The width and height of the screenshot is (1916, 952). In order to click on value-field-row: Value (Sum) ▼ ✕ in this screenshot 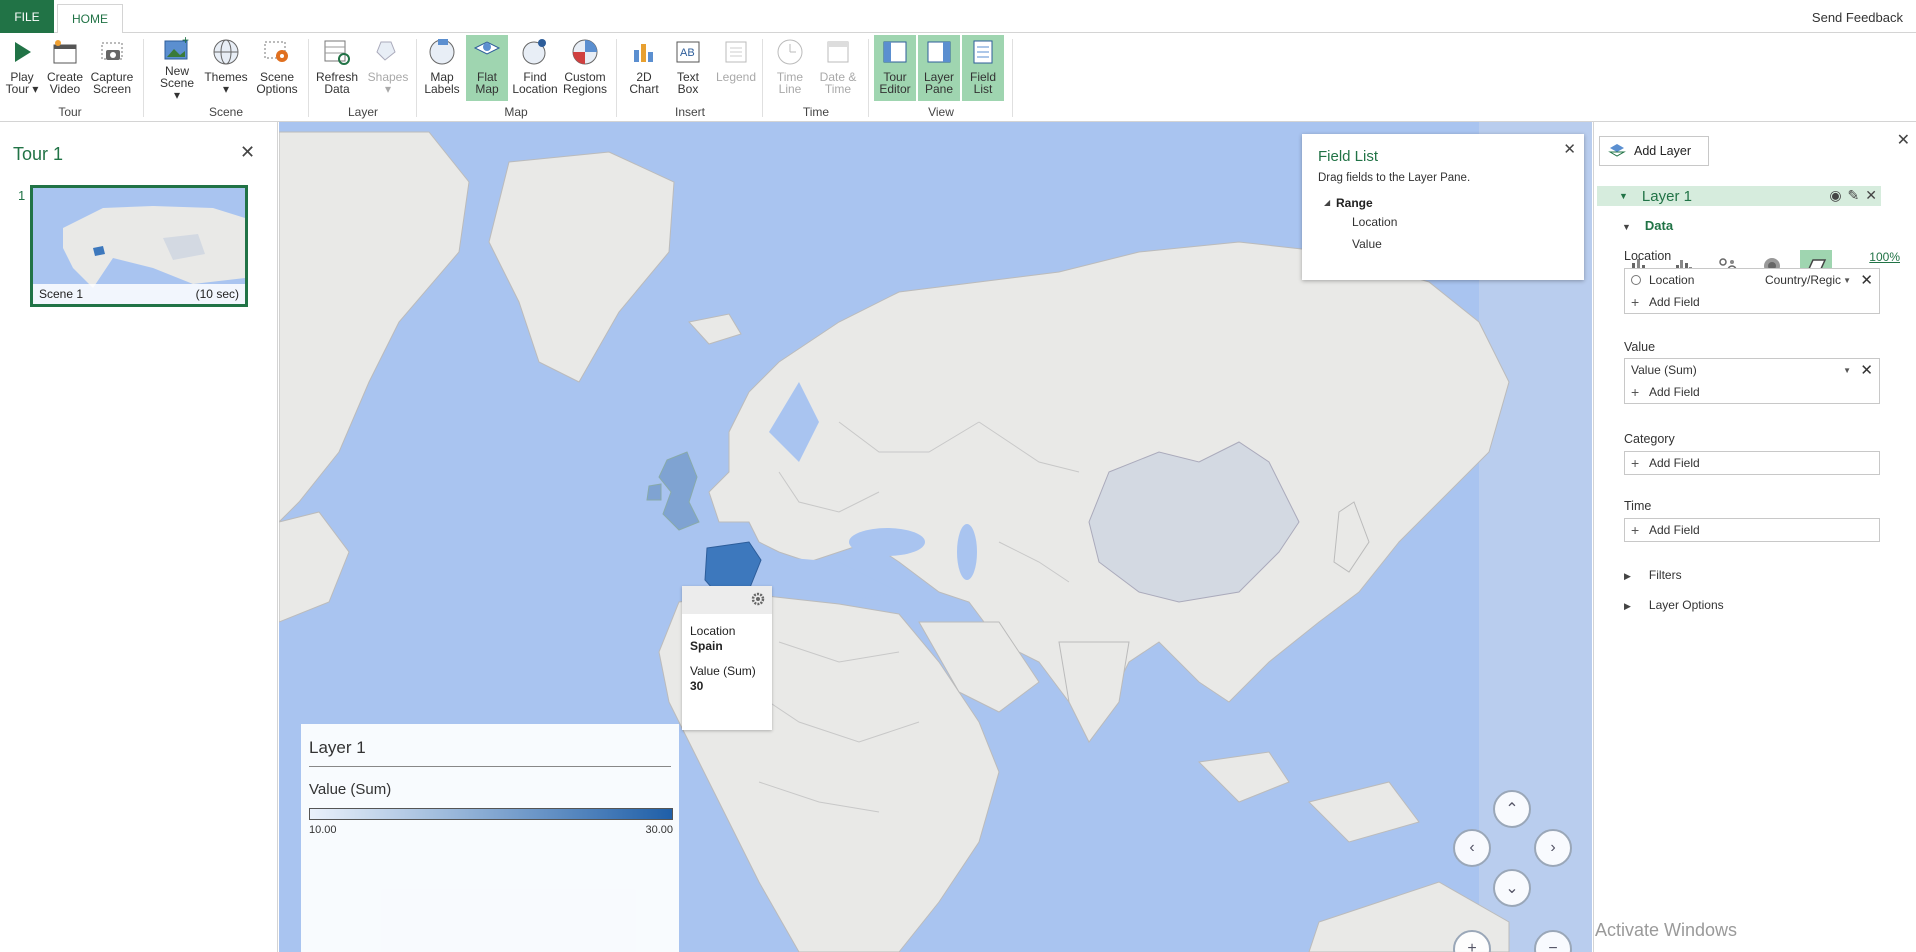, I will do `click(1752, 370)`.